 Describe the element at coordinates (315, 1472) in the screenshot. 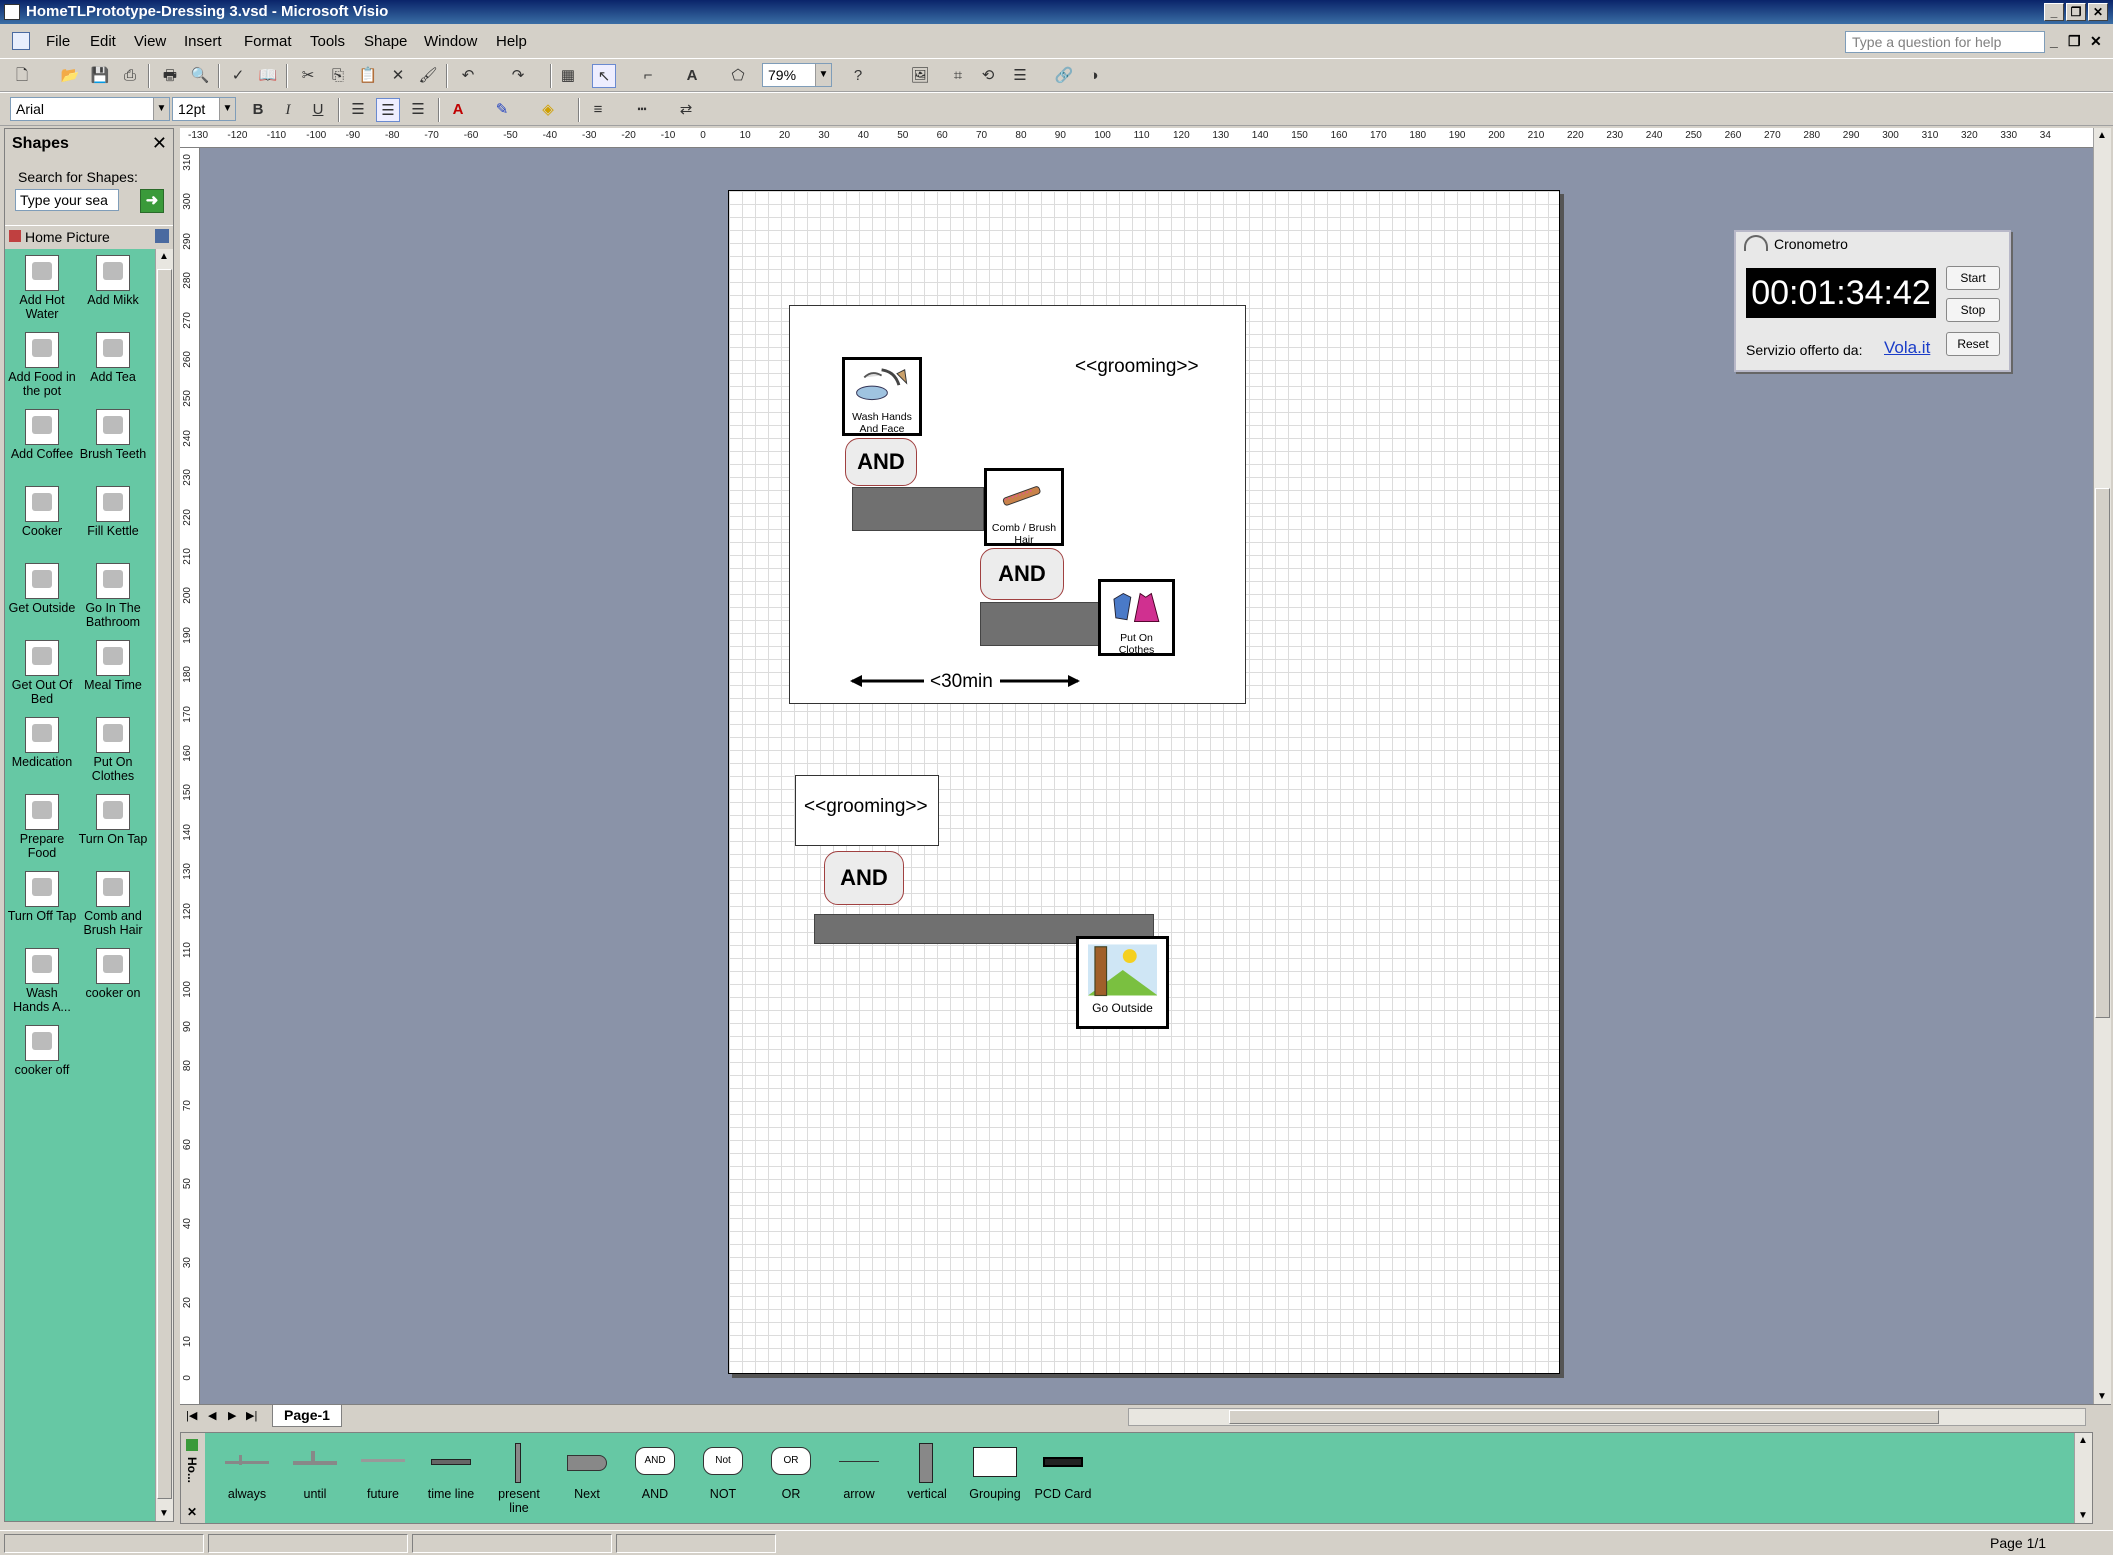

I see `stencil-item-until: until` at that location.